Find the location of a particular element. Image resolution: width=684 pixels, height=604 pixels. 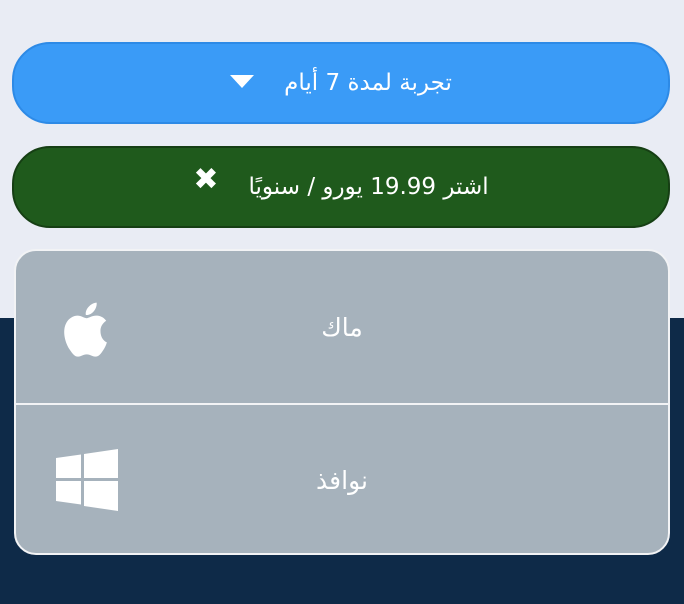

trial-button-label: تجربة لمدة 7 أيام is located at coordinates (368, 83).